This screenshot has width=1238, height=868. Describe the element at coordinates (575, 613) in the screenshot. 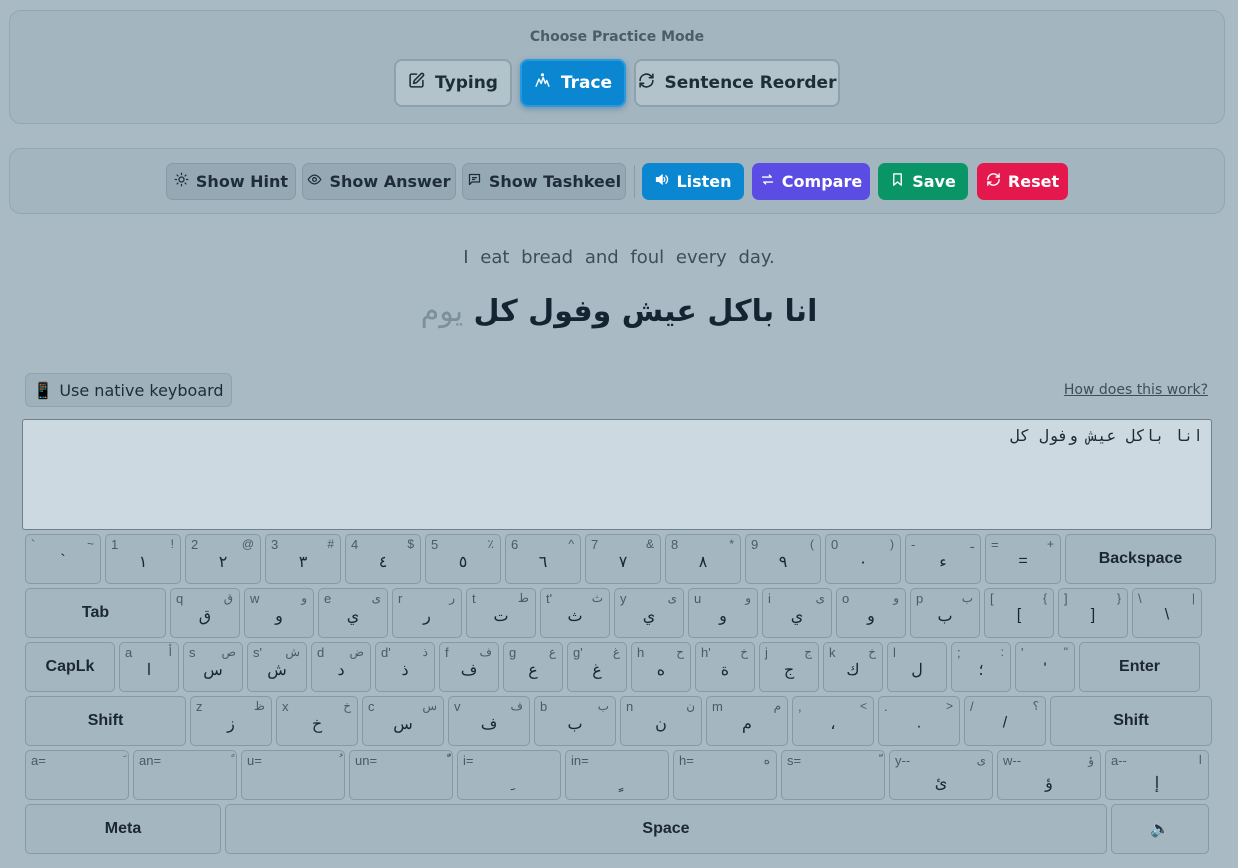

I see `keyboard-key: t' ث ث` at that location.